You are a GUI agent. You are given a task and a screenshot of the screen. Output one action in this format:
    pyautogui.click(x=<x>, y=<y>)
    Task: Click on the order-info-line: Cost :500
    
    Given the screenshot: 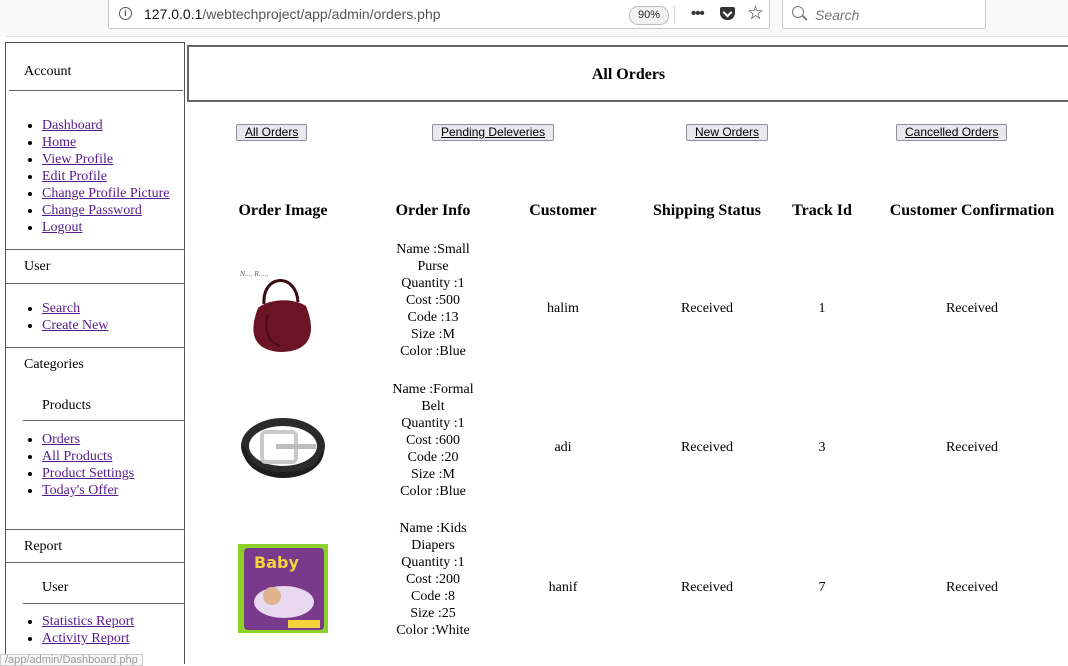 What is the action you would take?
    pyautogui.click(x=433, y=300)
    